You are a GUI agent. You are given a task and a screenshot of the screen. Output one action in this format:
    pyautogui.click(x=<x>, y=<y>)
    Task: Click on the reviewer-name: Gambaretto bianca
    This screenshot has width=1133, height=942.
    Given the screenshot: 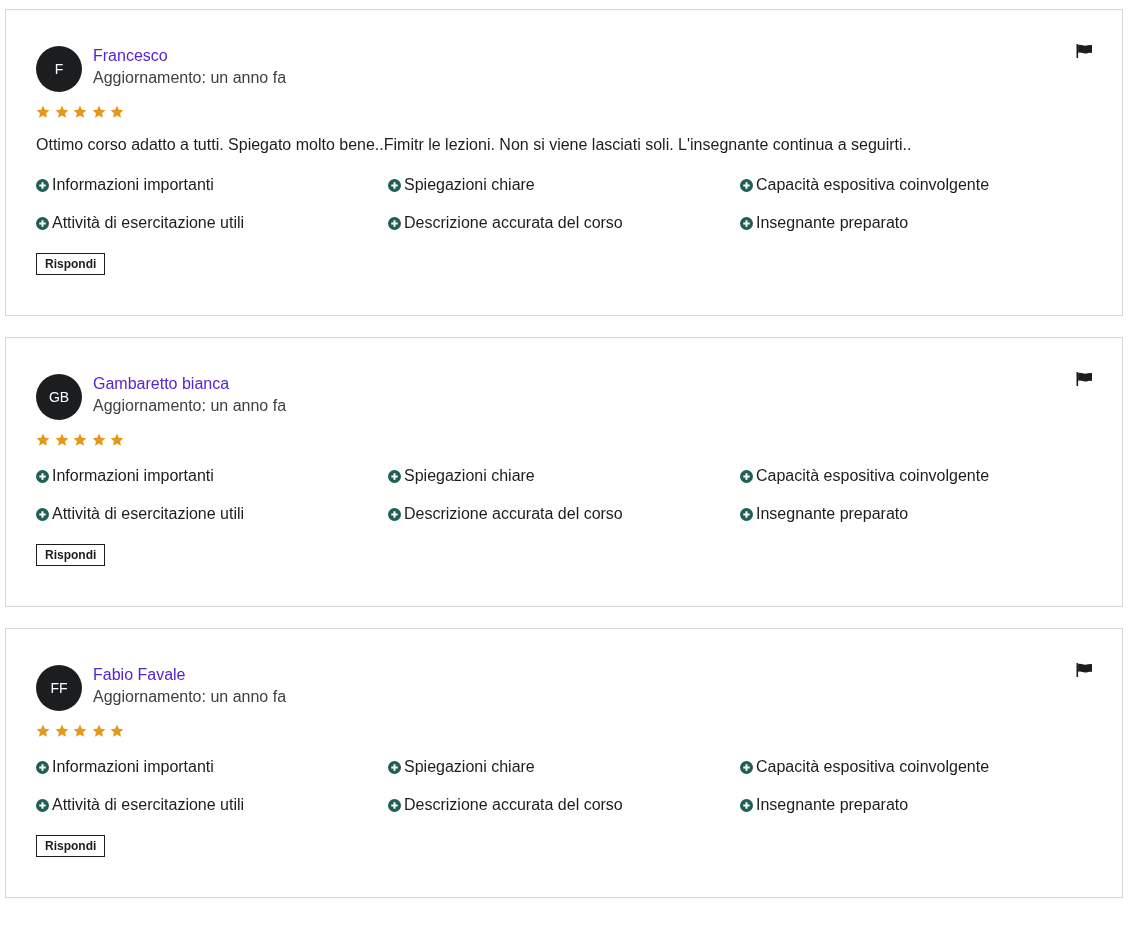 What is the action you would take?
    pyautogui.click(x=161, y=384)
    